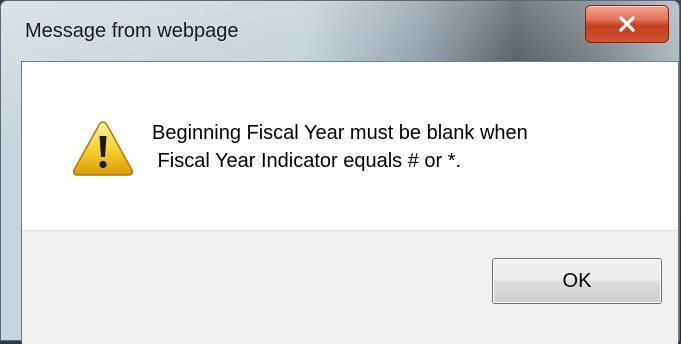  I want to click on dialog-title: Message from webpage, so click(132, 31).